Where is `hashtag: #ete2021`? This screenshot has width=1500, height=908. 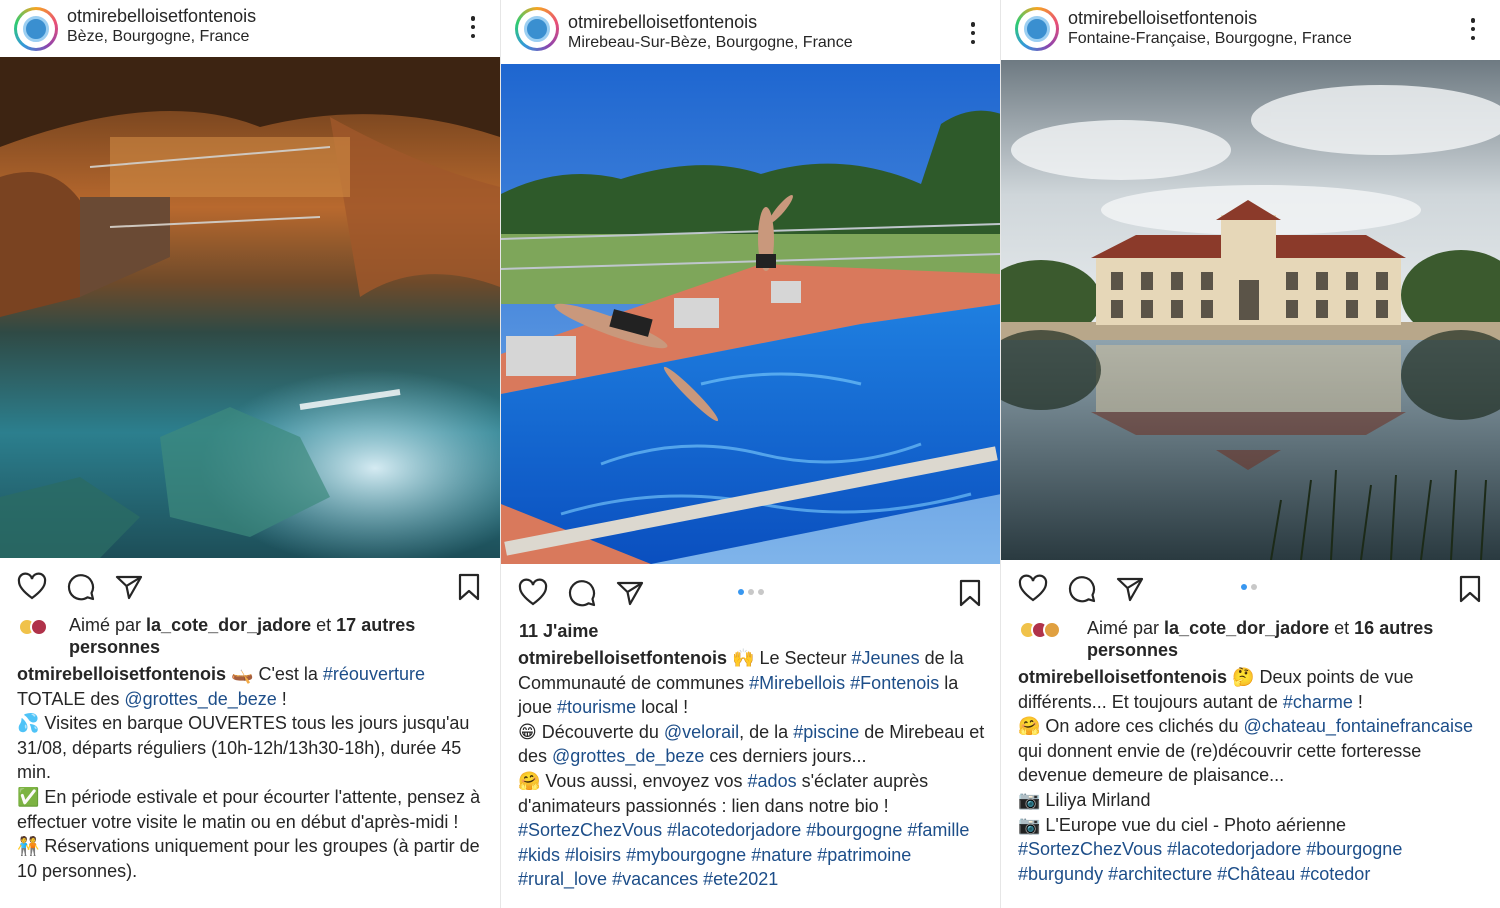 hashtag: #ete2021 is located at coordinates (740, 879).